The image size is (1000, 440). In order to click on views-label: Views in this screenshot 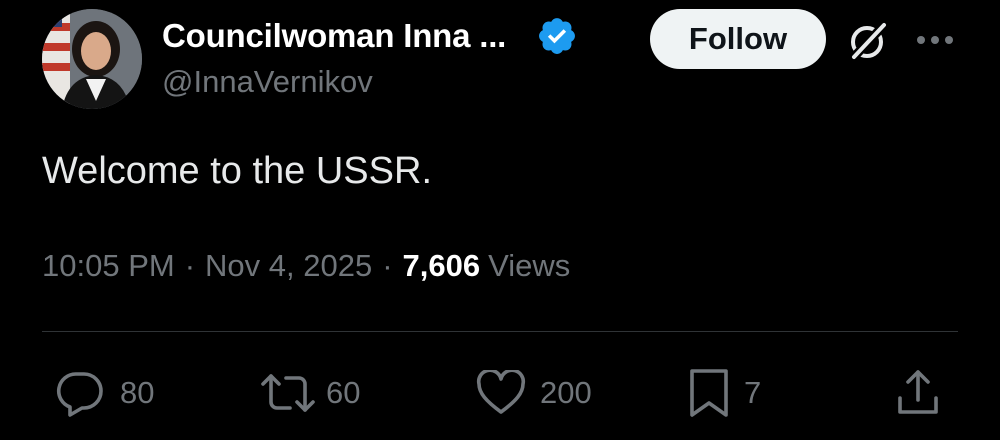, I will do `click(529, 265)`.